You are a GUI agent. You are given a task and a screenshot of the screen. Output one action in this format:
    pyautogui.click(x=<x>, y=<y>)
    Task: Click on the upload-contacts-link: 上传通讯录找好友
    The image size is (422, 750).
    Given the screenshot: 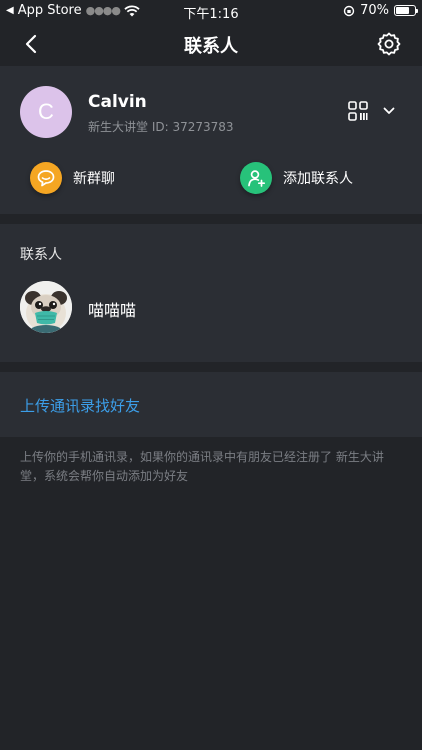 What is the action you would take?
    pyautogui.click(x=80, y=405)
    